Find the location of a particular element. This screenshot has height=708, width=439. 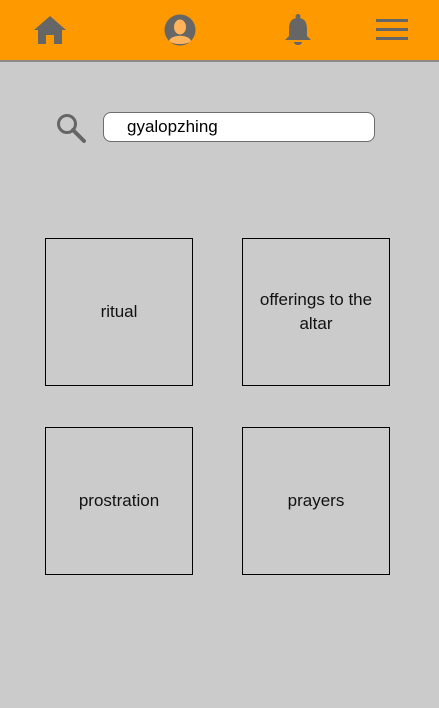

notification-bell-icon is located at coordinates (298, 30).